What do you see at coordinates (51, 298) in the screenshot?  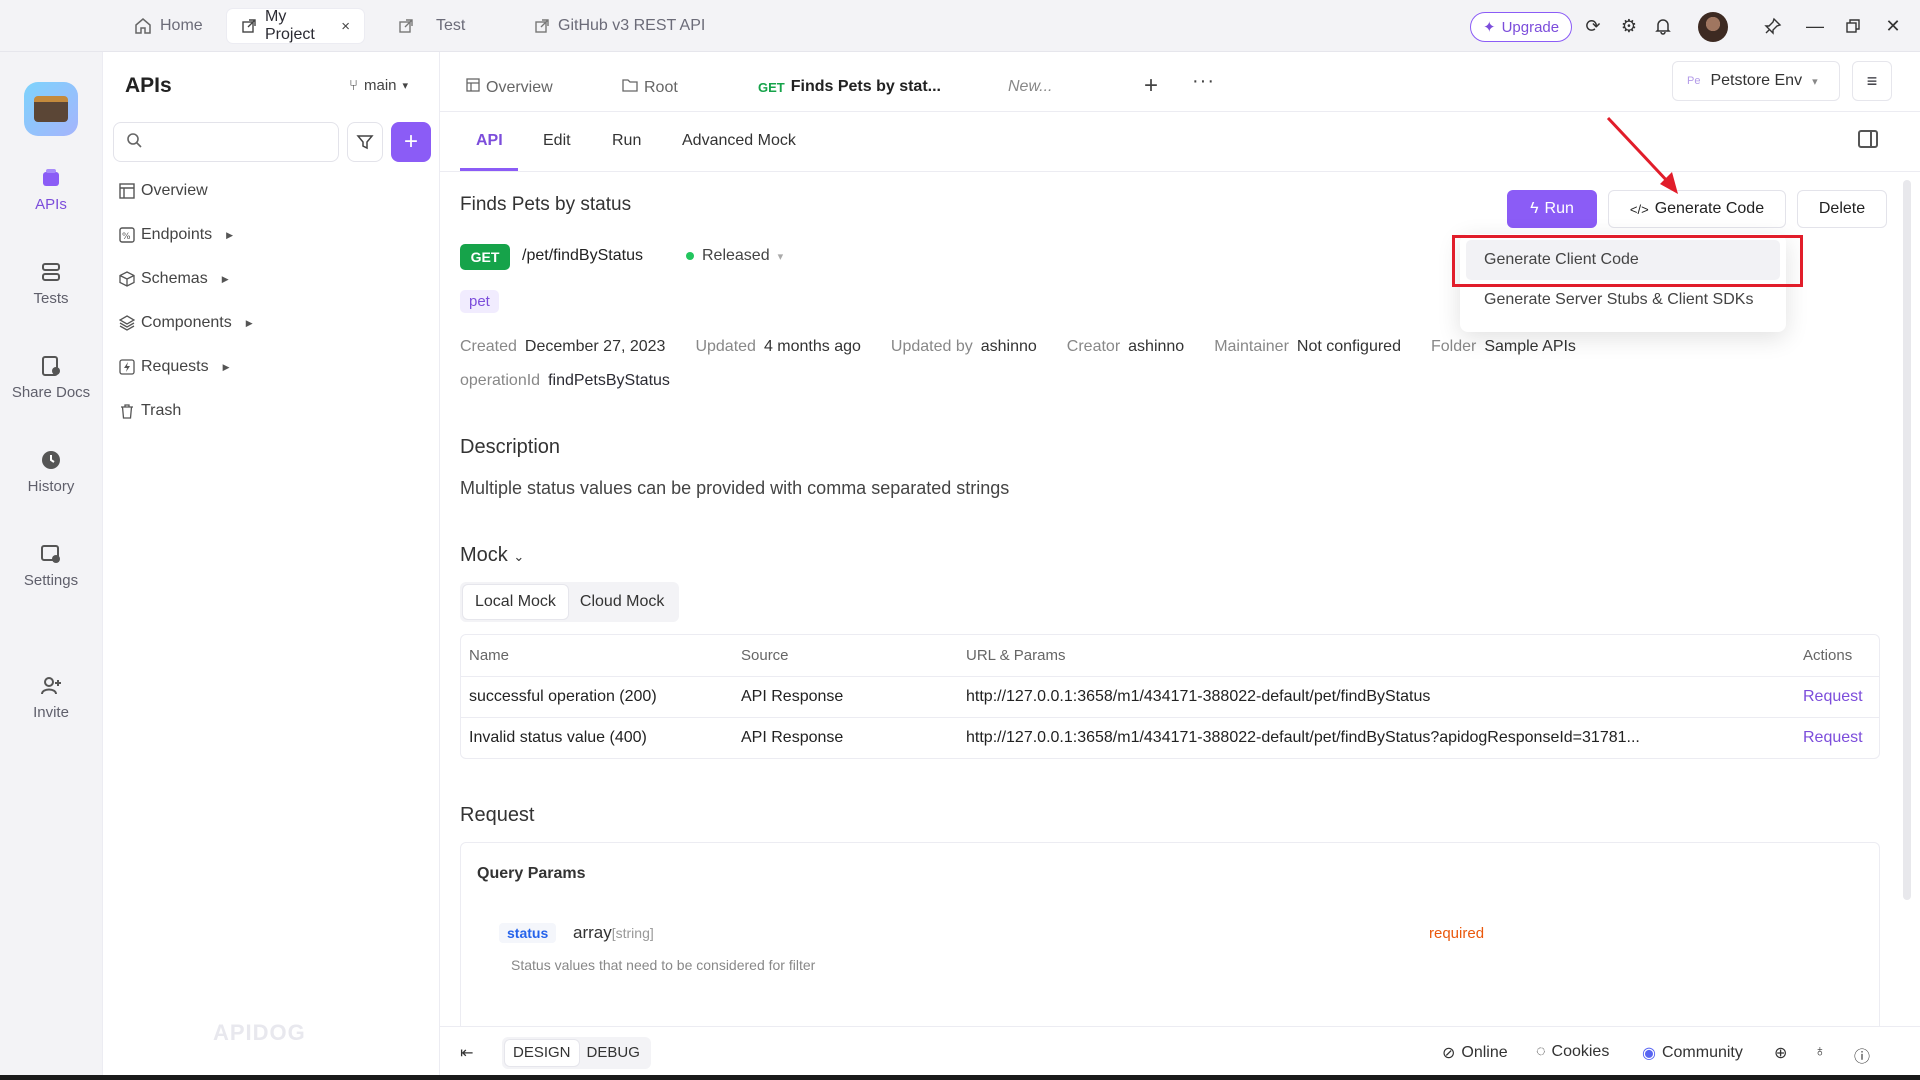 I see `nav-label: Tests` at bounding box center [51, 298].